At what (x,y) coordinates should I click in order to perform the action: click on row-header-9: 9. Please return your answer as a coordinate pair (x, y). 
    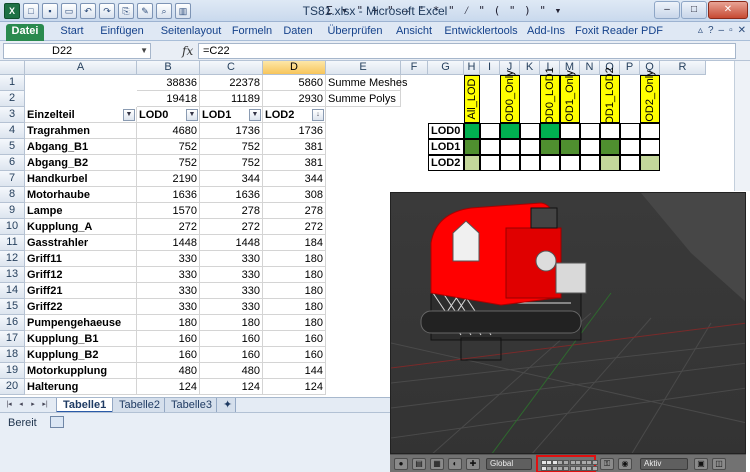
    Looking at the image, I should click on (12, 211).